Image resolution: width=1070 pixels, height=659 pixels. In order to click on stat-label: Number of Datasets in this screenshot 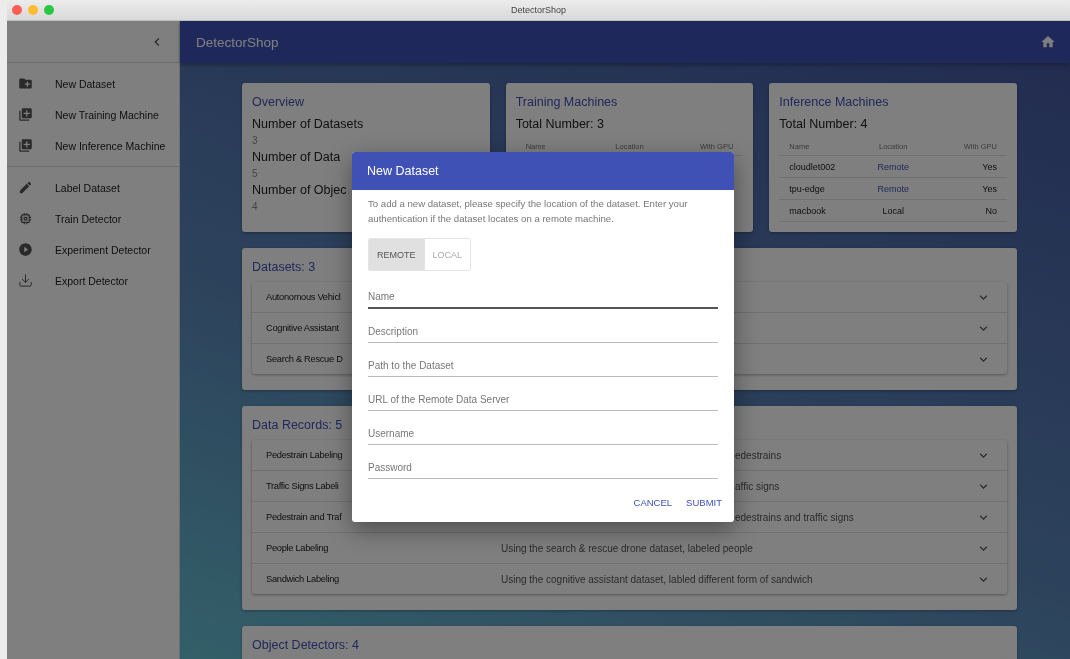, I will do `click(308, 124)`.